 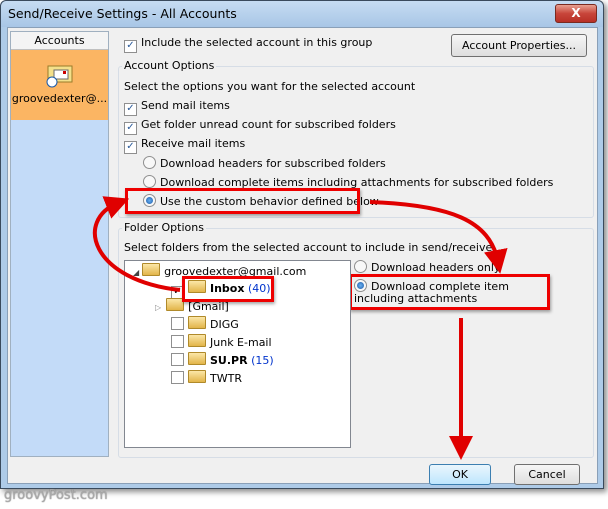 What do you see at coordinates (169, 65) in the screenshot?
I see `account-options-legend: Account Options` at bounding box center [169, 65].